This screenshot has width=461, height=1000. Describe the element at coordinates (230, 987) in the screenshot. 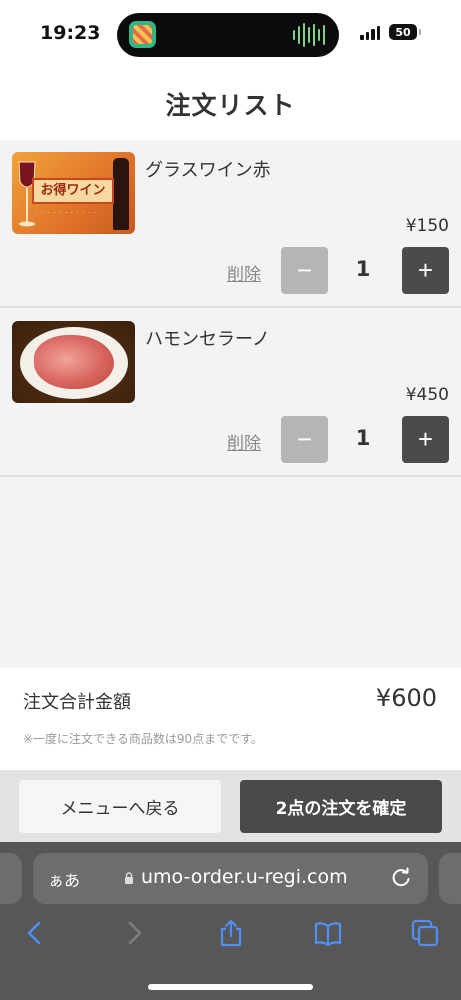

I see `home-indicator` at that location.